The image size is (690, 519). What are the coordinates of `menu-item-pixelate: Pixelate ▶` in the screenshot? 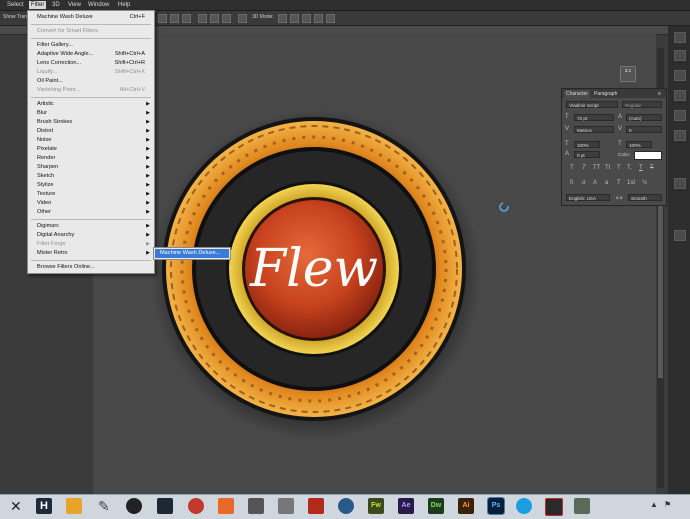 It's located at (91, 149).